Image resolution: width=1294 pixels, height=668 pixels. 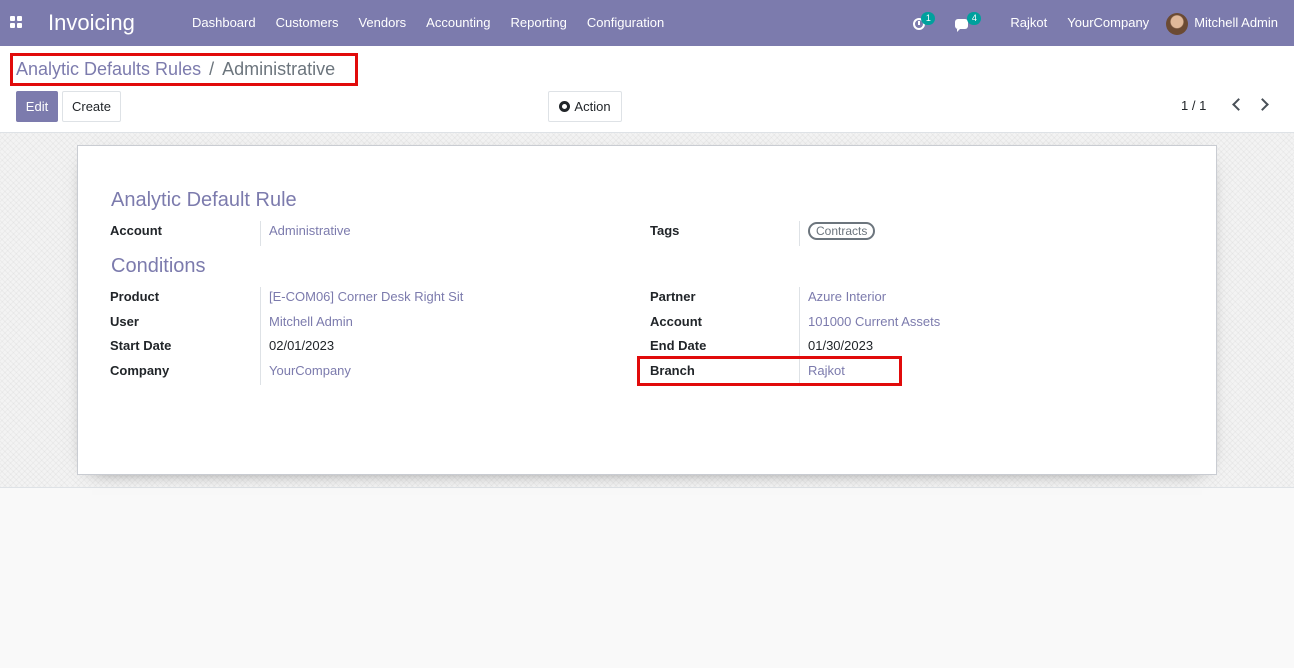 I want to click on field-label-account-condition: Account, so click(x=676, y=321).